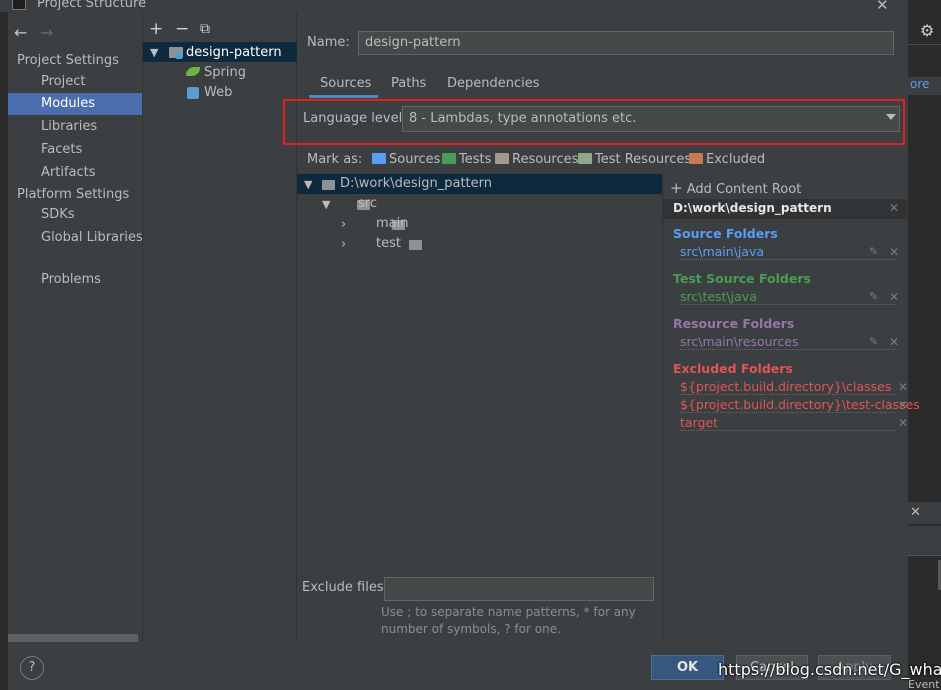  What do you see at coordinates (734, 323) in the screenshot?
I see `resource-folders-header: Resource Folders` at bounding box center [734, 323].